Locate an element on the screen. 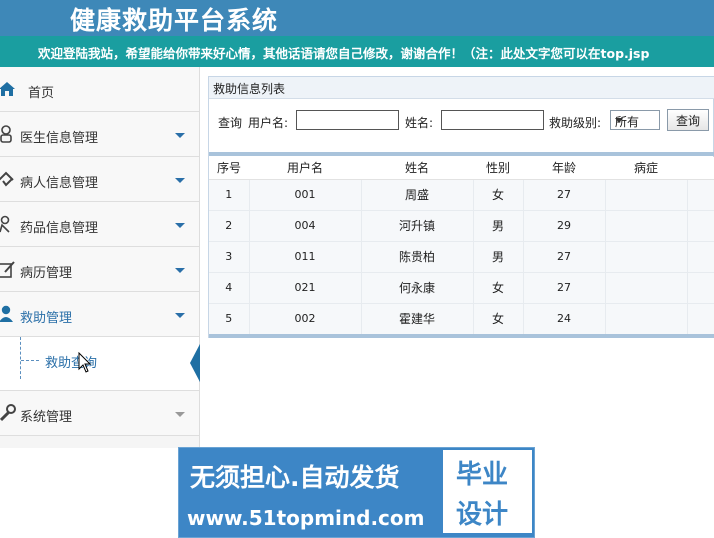  app-title: 健康救助平台系统 is located at coordinates (174, 20).